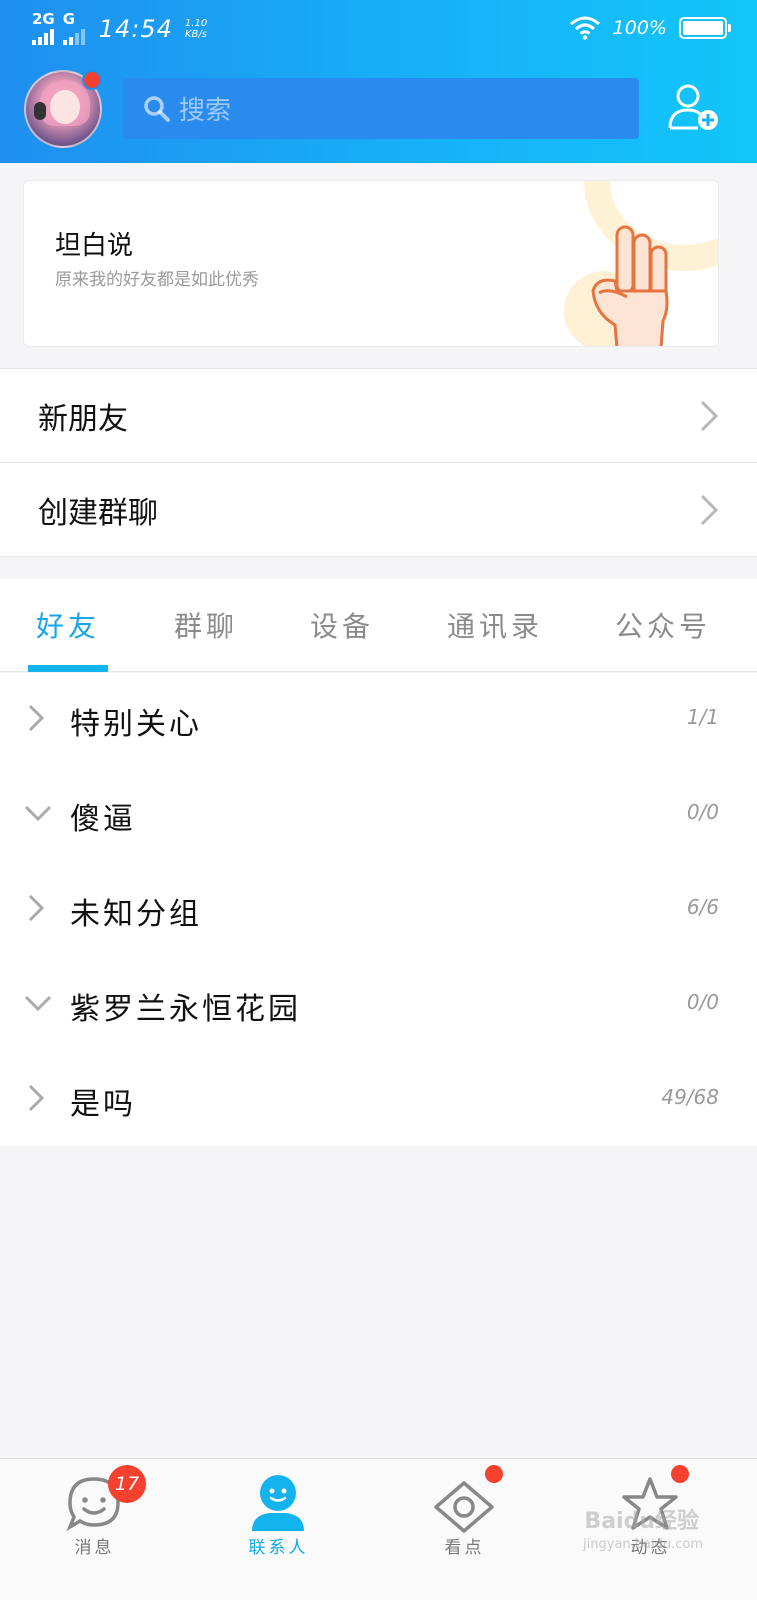 Image resolution: width=757 pixels, height=1600 pixels. Describe the element at coordinates (378, 509) in the screenshot. I see `create-group-row: 创建群聊` at that location.